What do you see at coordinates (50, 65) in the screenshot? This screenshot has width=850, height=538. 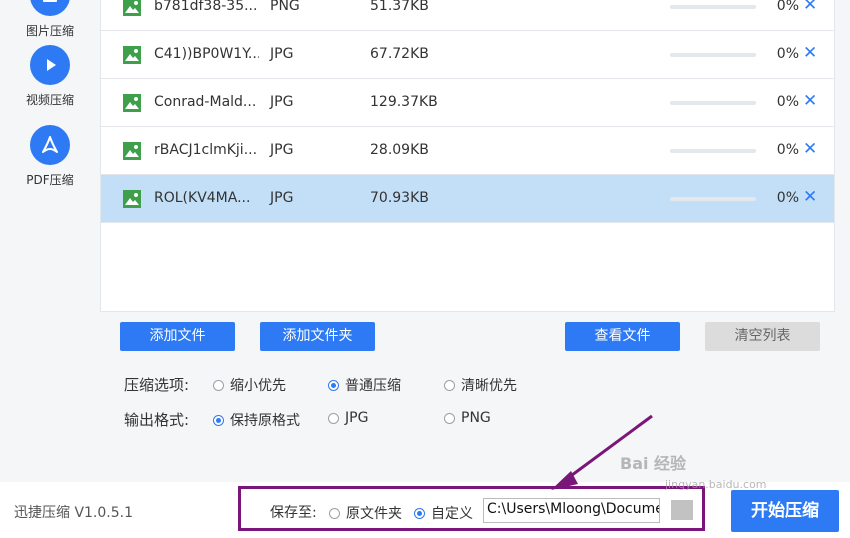 I see `play-icon` at bounding box center [50, 65].